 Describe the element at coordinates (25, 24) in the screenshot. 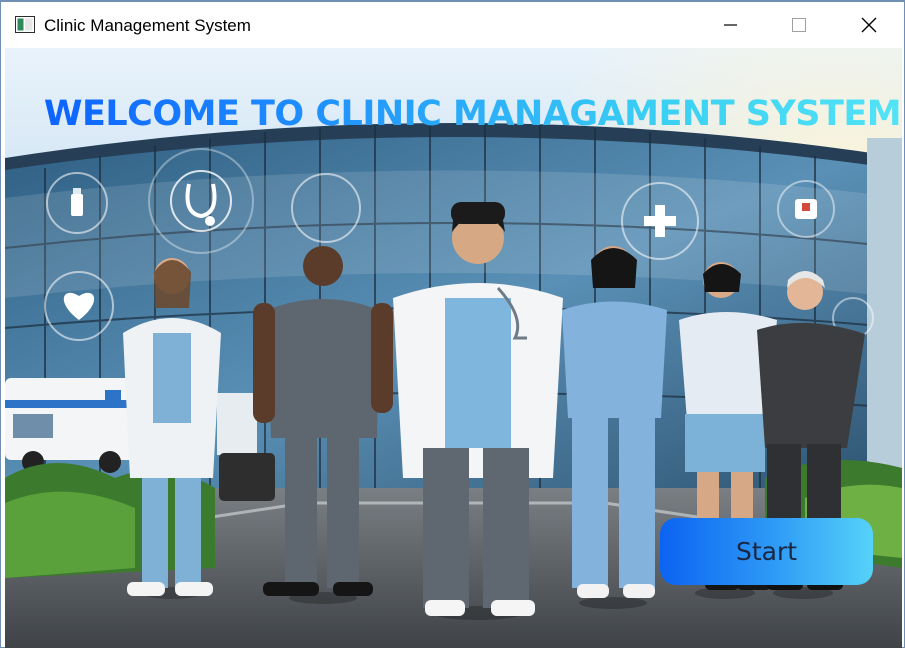

I see `app-icon` at that location.